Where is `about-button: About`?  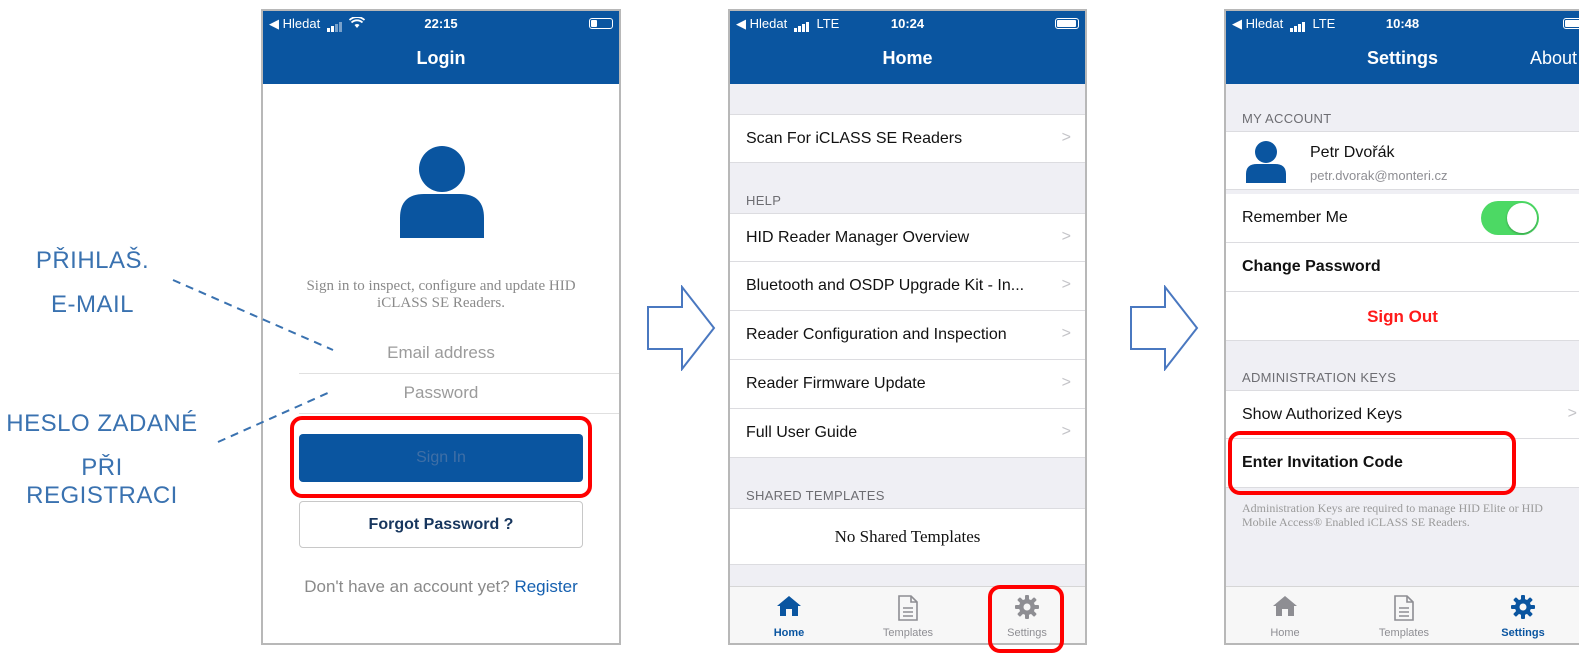 about-button: About is located at coordinates (1553, 58).